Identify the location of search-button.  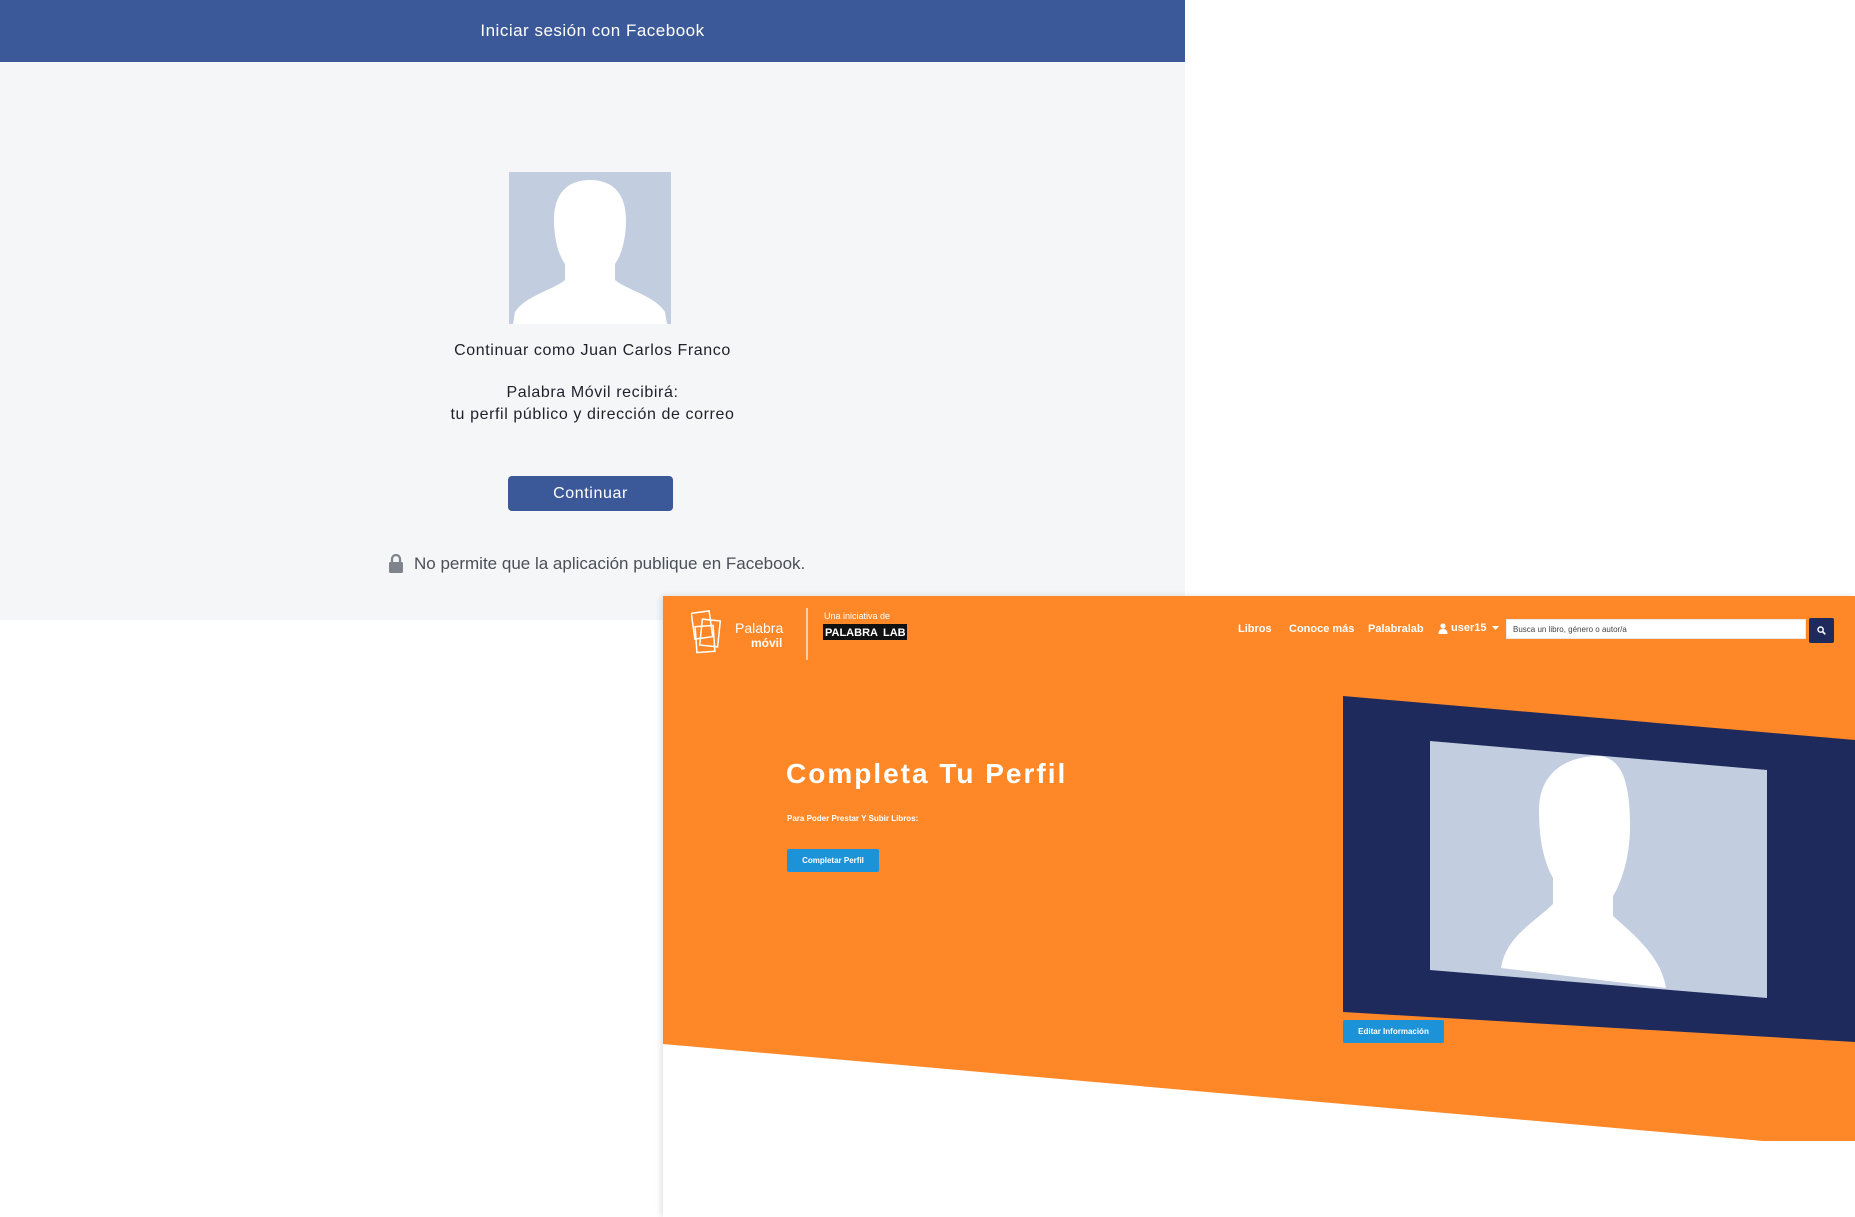
(1821, 630).